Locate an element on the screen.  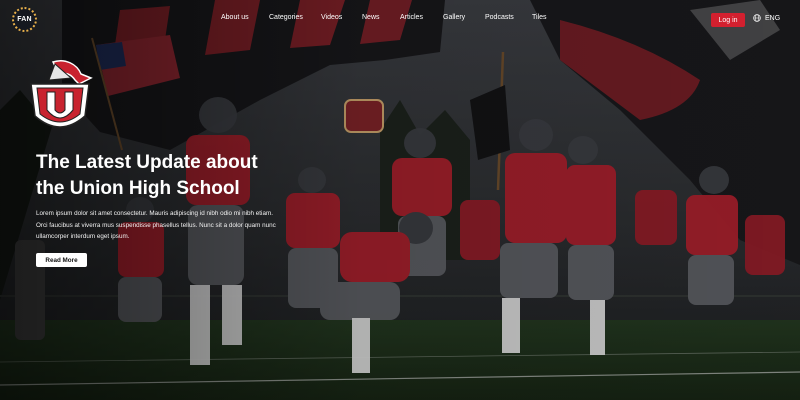
crest-logo is located at coordinates (61, 94).